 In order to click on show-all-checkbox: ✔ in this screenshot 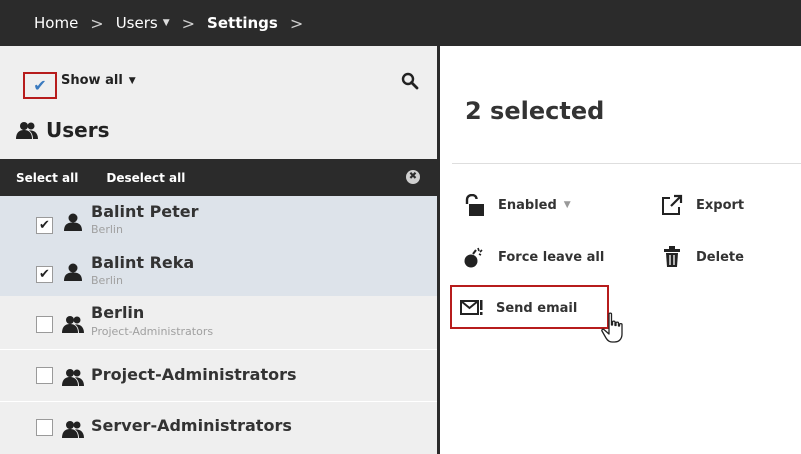, I will do `click(40, 85)`.